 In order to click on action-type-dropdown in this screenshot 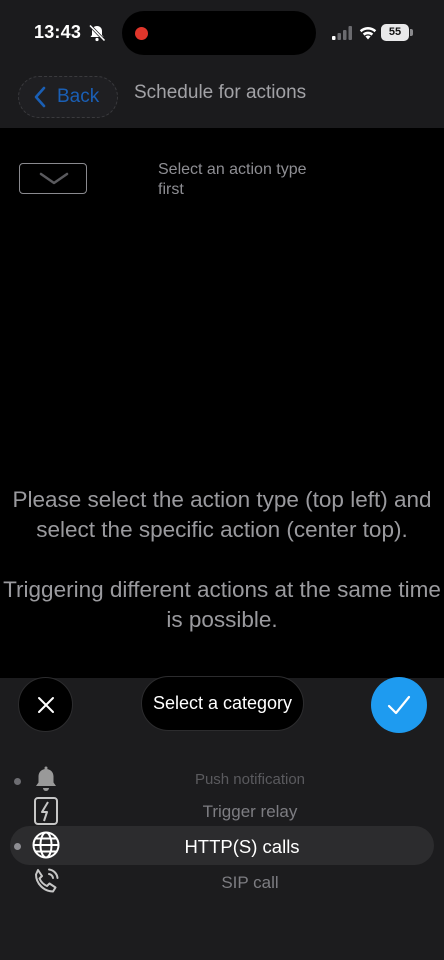, I will do `click(53, 178)`.